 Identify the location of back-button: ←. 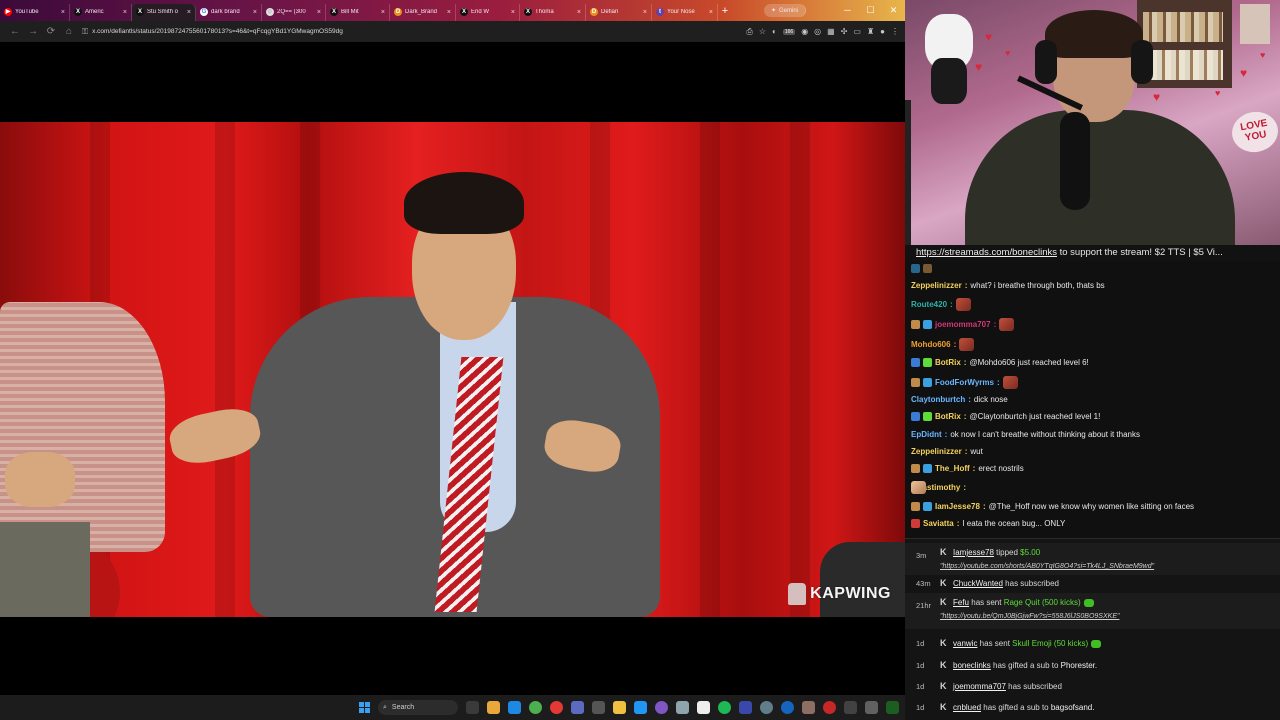
(15, 31).